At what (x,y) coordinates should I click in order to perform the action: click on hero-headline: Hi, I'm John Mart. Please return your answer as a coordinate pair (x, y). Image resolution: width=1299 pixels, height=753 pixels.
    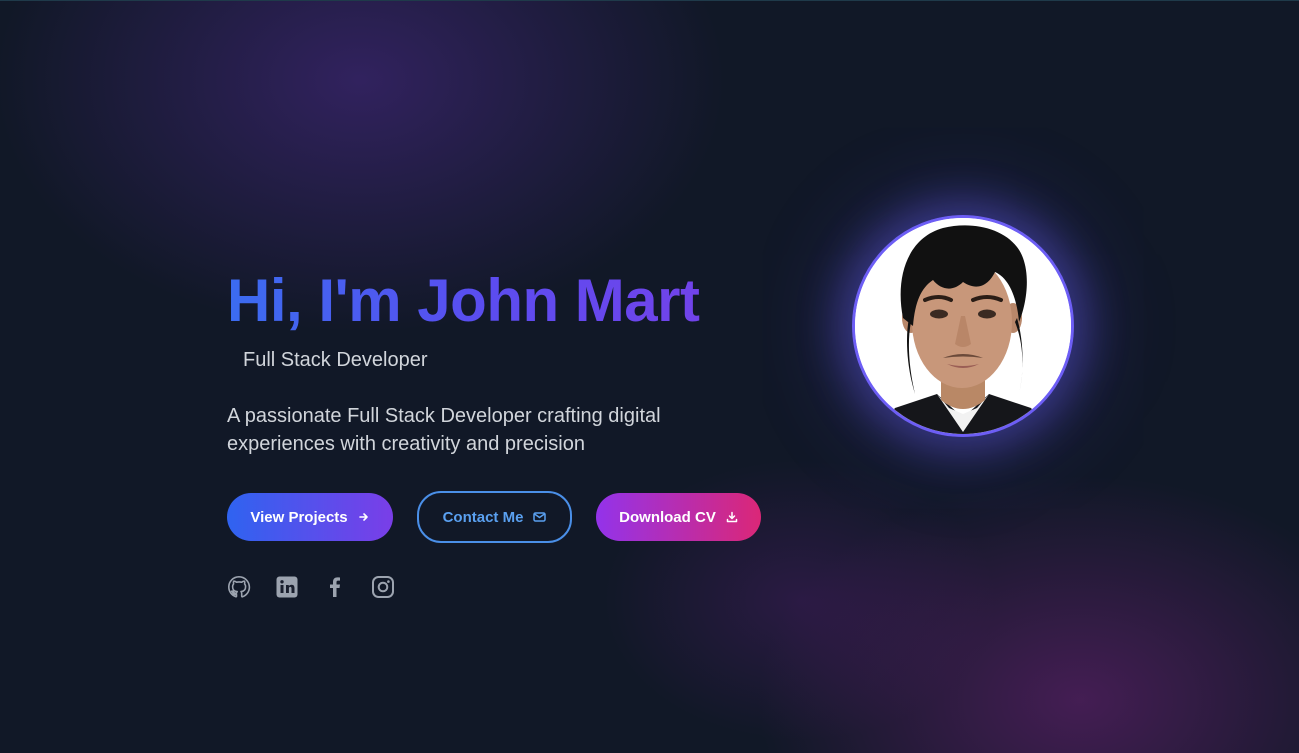
    Looking at the image, I should click on (507, 301).